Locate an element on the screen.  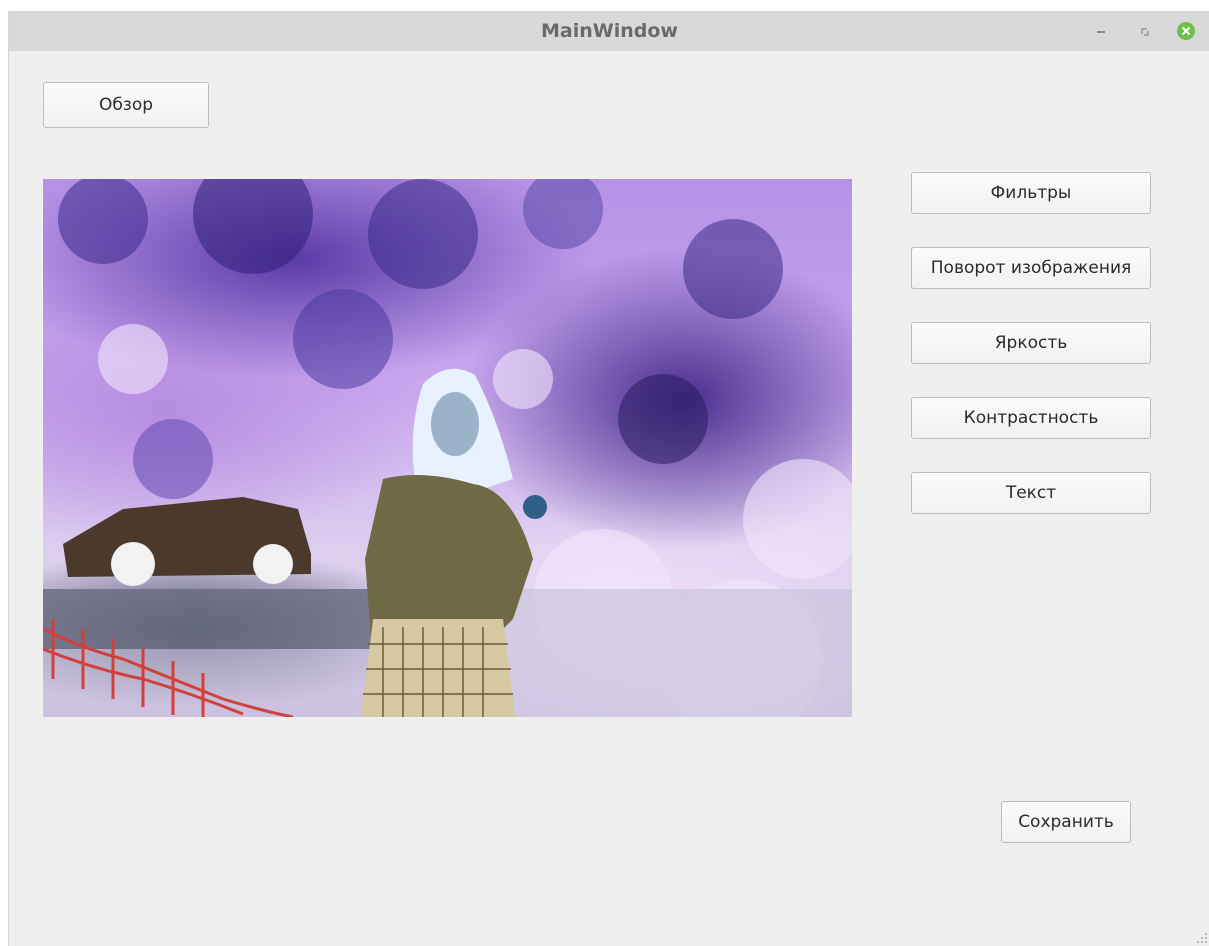
rotate-image-button: Поворот изображения is located at coordinates (1031, 268).